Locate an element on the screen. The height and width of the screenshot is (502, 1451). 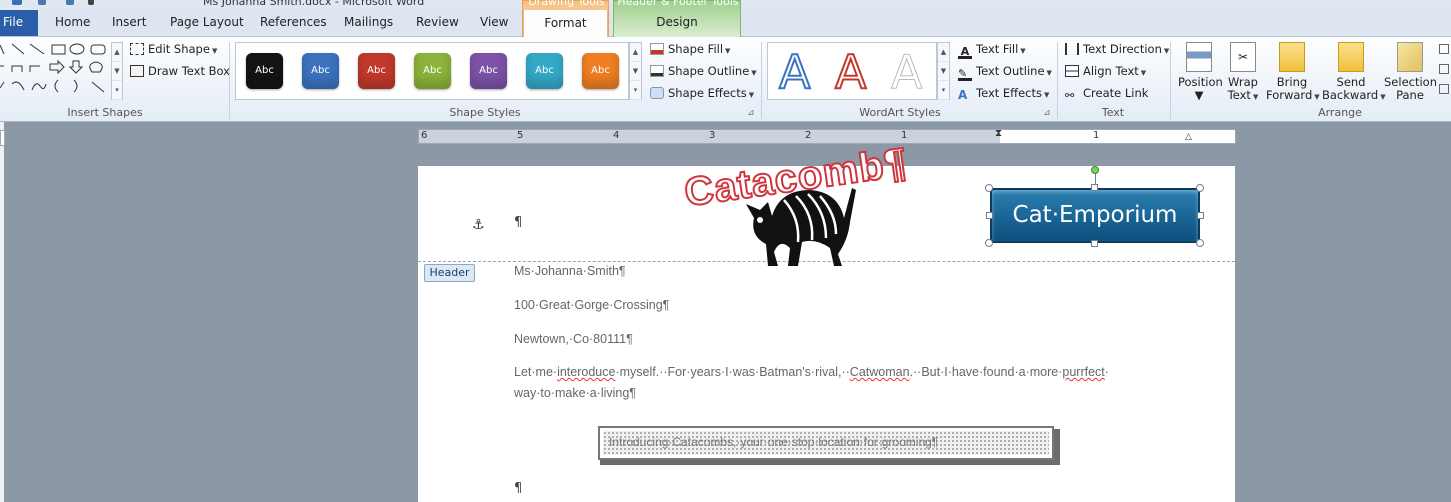
tab-mailings: Mailings is located at coordinates (368, 22).